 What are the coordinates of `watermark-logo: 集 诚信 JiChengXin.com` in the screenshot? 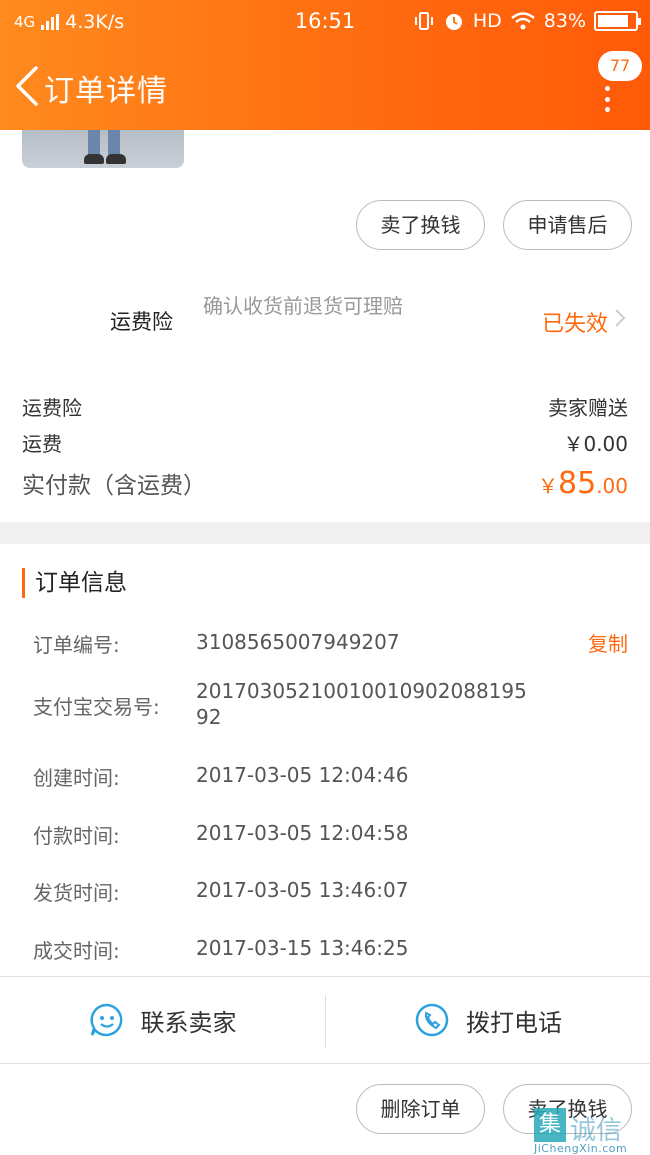 It's located at (589, 1131).